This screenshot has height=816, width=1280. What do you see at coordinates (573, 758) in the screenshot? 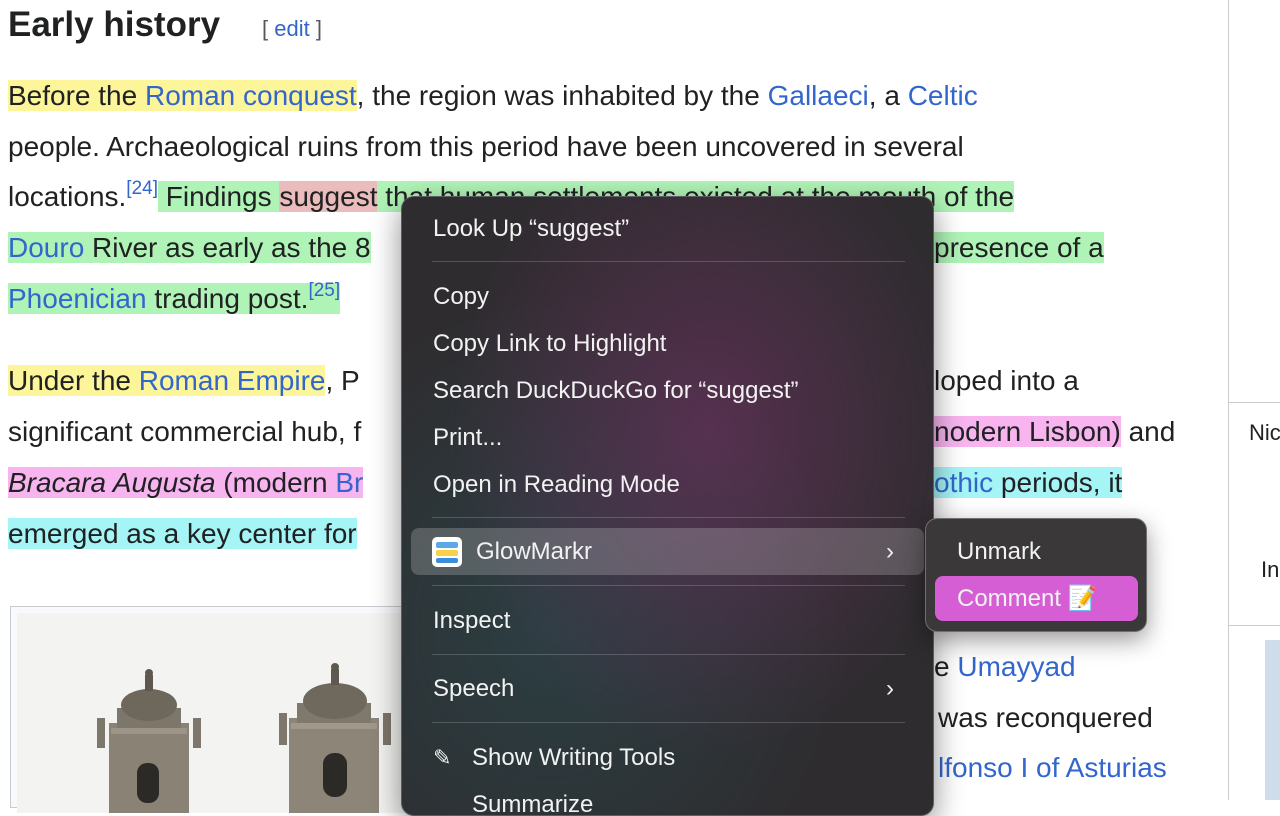
I see `menu-item-writing-tools: Show Writing Tools` at bounding box center [573, 758].